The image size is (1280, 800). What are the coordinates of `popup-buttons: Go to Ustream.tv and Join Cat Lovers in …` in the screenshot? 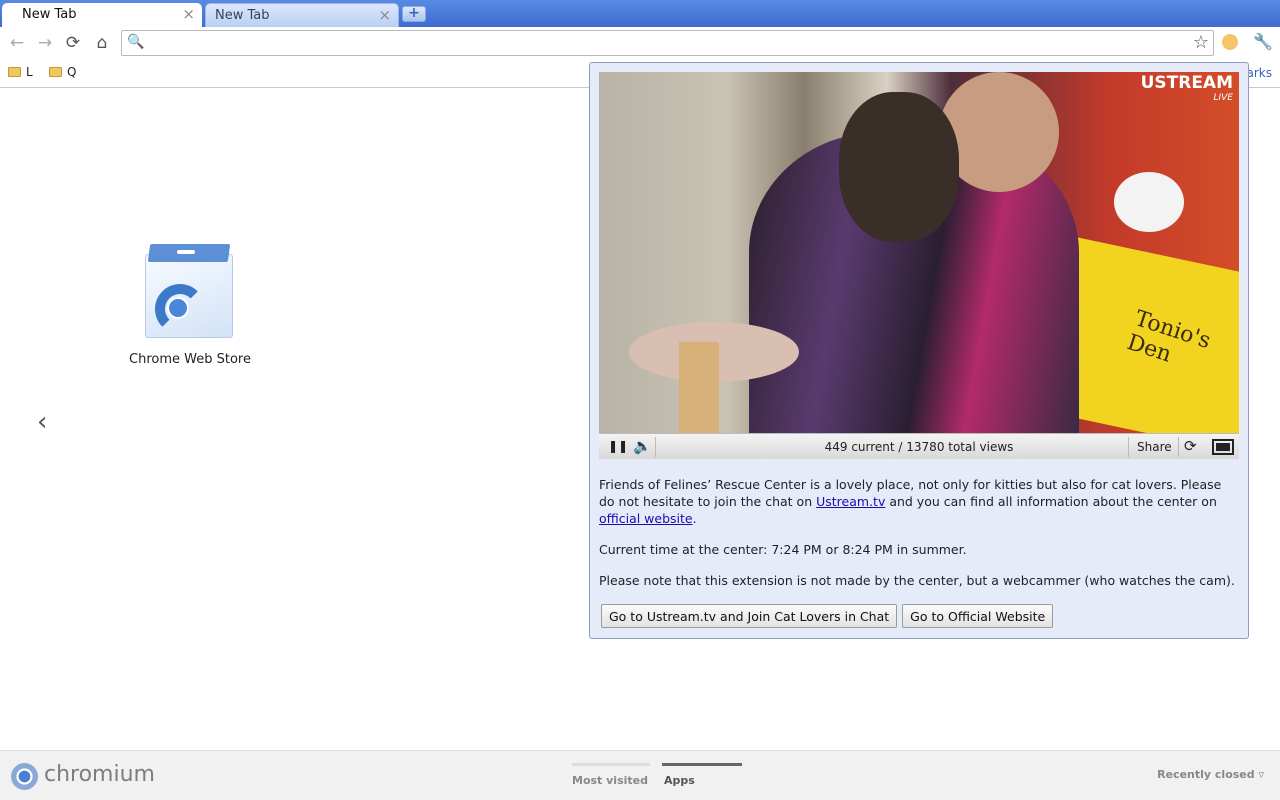 It's located at (829, 616).